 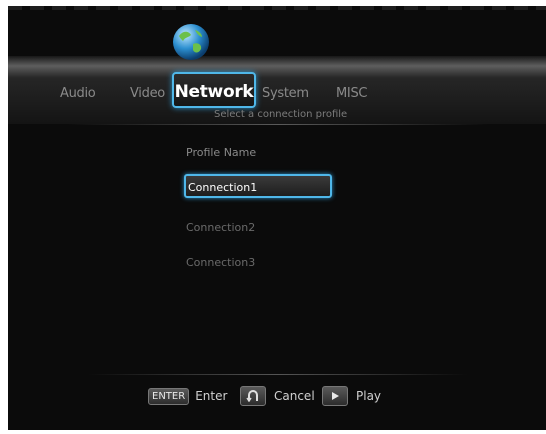 I want to click on enter-key-icon: ENTER, so click(x=169, y=396).